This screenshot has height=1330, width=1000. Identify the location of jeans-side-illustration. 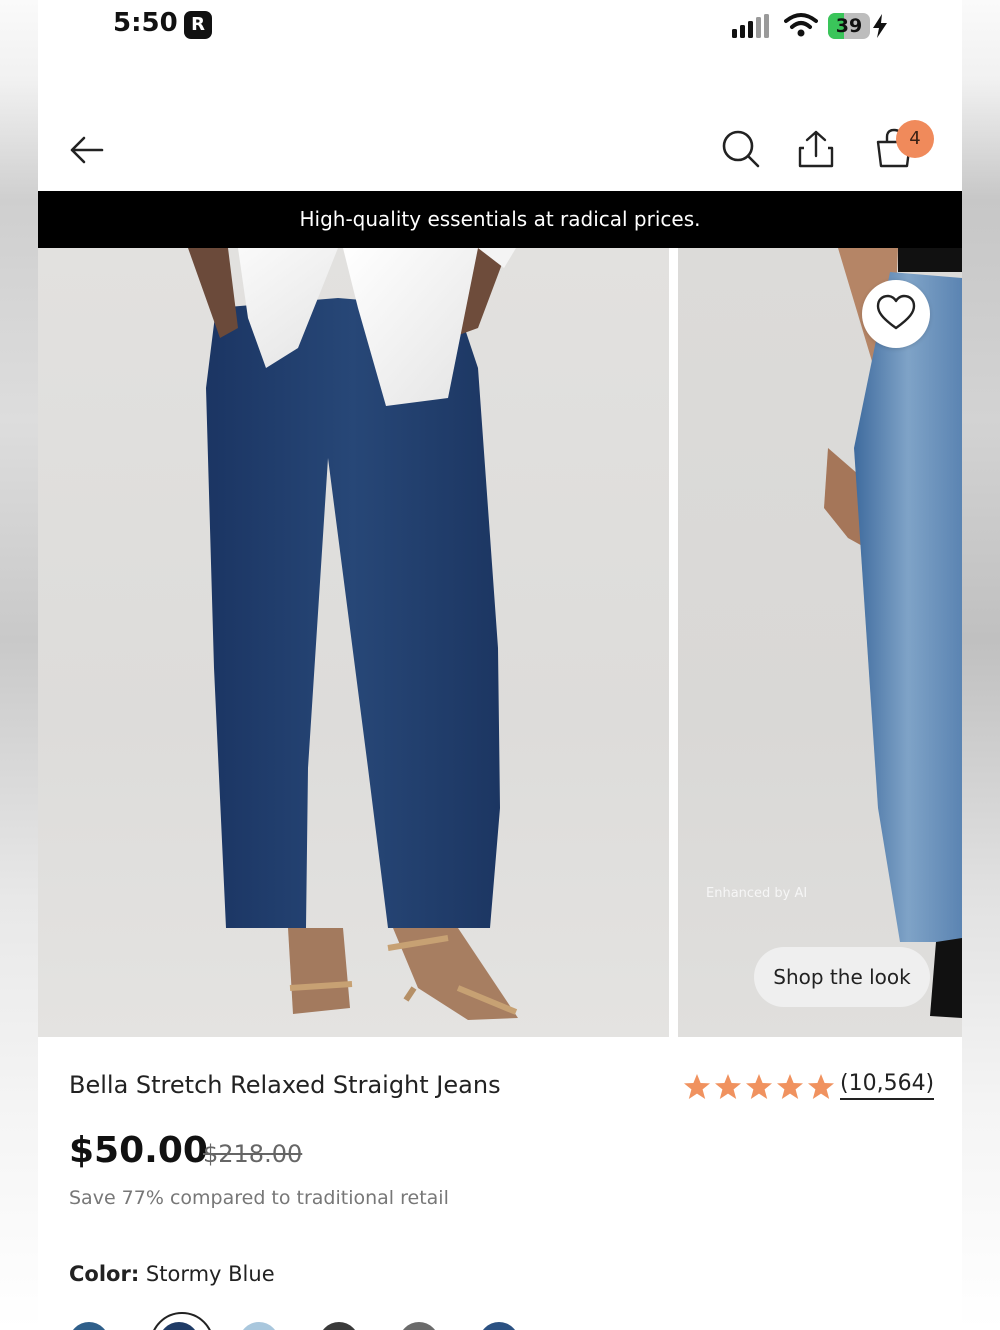
(893, 633).